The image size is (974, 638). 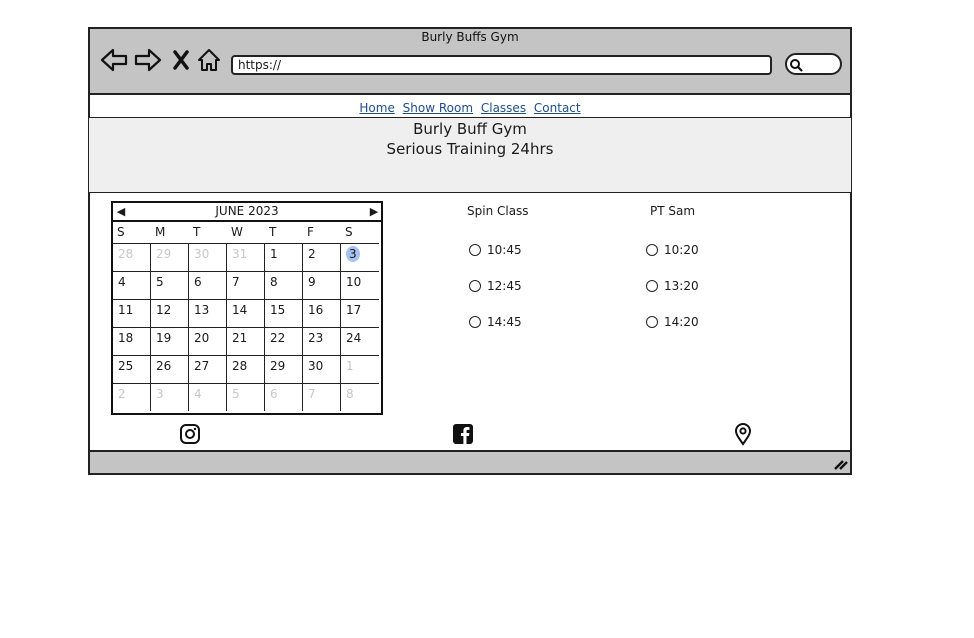 I want to click on calendar-day-number: 12, so click(x=164, y=310).